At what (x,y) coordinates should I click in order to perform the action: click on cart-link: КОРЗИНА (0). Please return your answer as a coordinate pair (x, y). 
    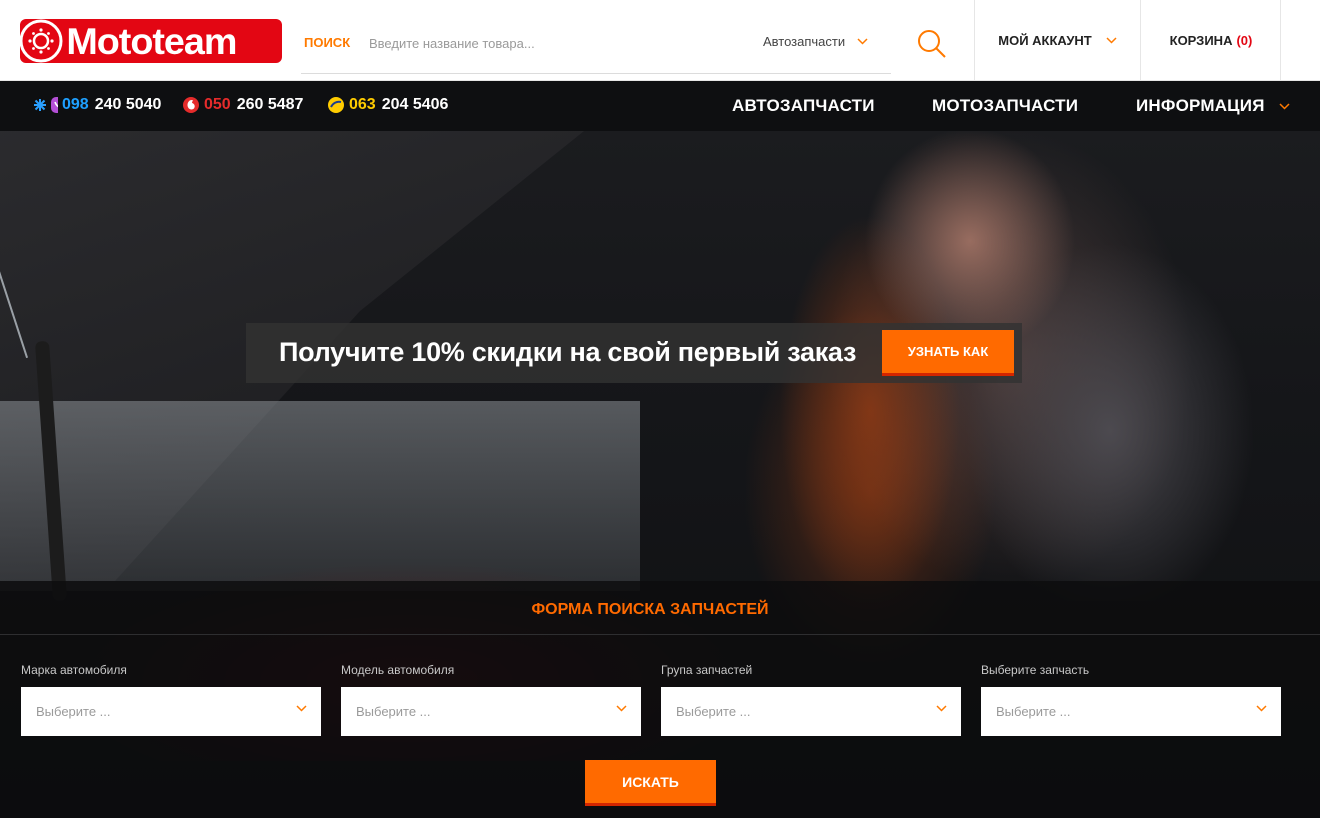
    Looking at the image, I should click on (1211, 40).